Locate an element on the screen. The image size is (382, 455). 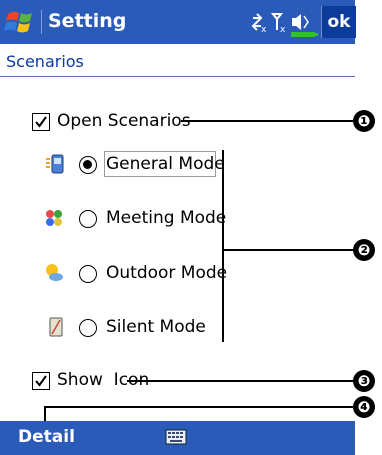
outdoor-mode-label: Outdoor Mode is located at coordinates (166, 273).